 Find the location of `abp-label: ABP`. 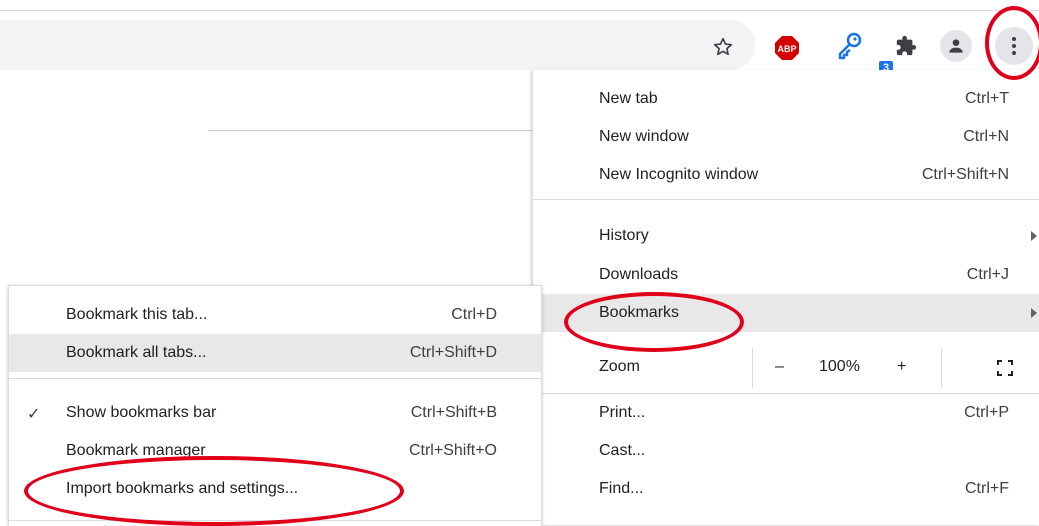

abp-label: ABP is located at coordinates (786, 49).